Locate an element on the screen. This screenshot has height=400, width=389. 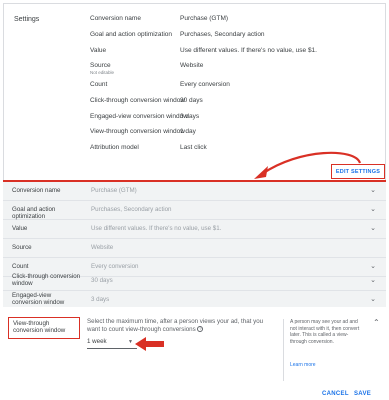
settings-value: Last click is located at coordinates (193, 147).